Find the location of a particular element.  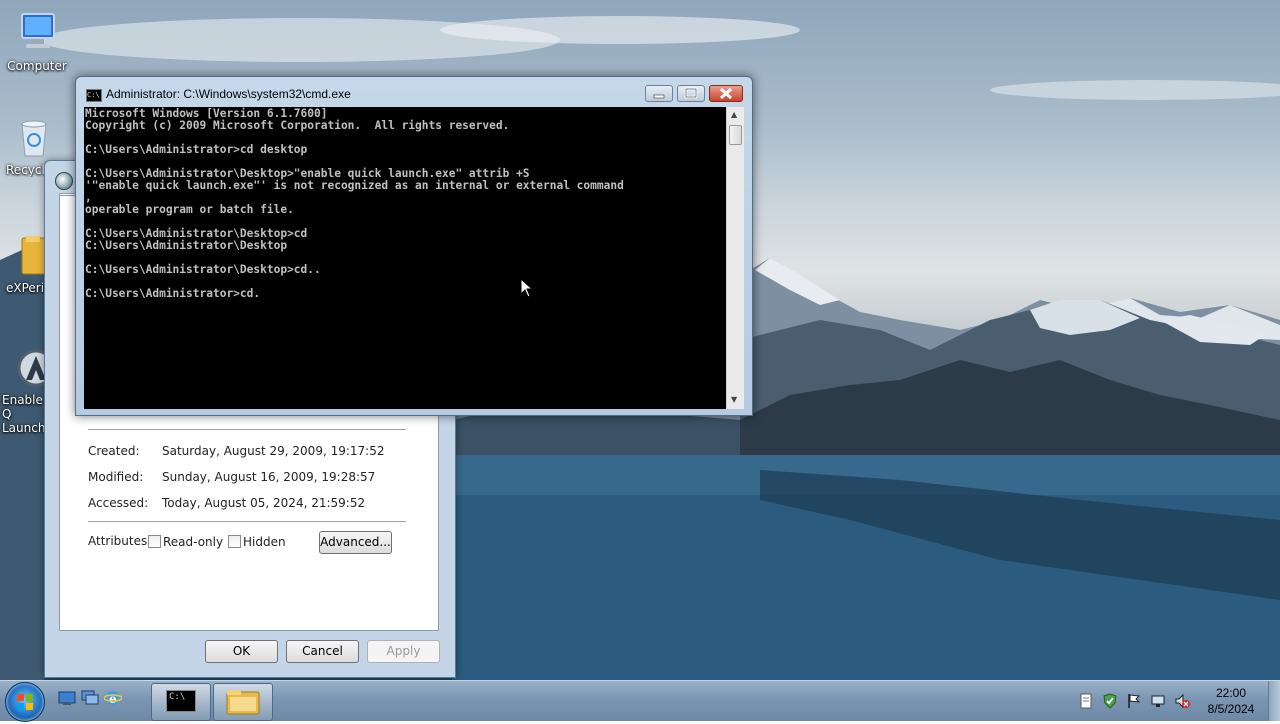

created-label: Created: is located at coordinates (114, 451).